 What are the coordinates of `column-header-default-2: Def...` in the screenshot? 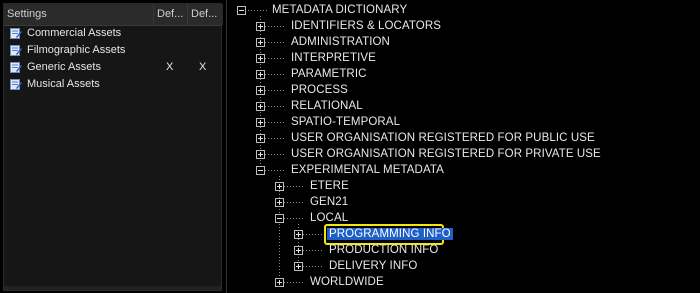 It's located at (205, 14).